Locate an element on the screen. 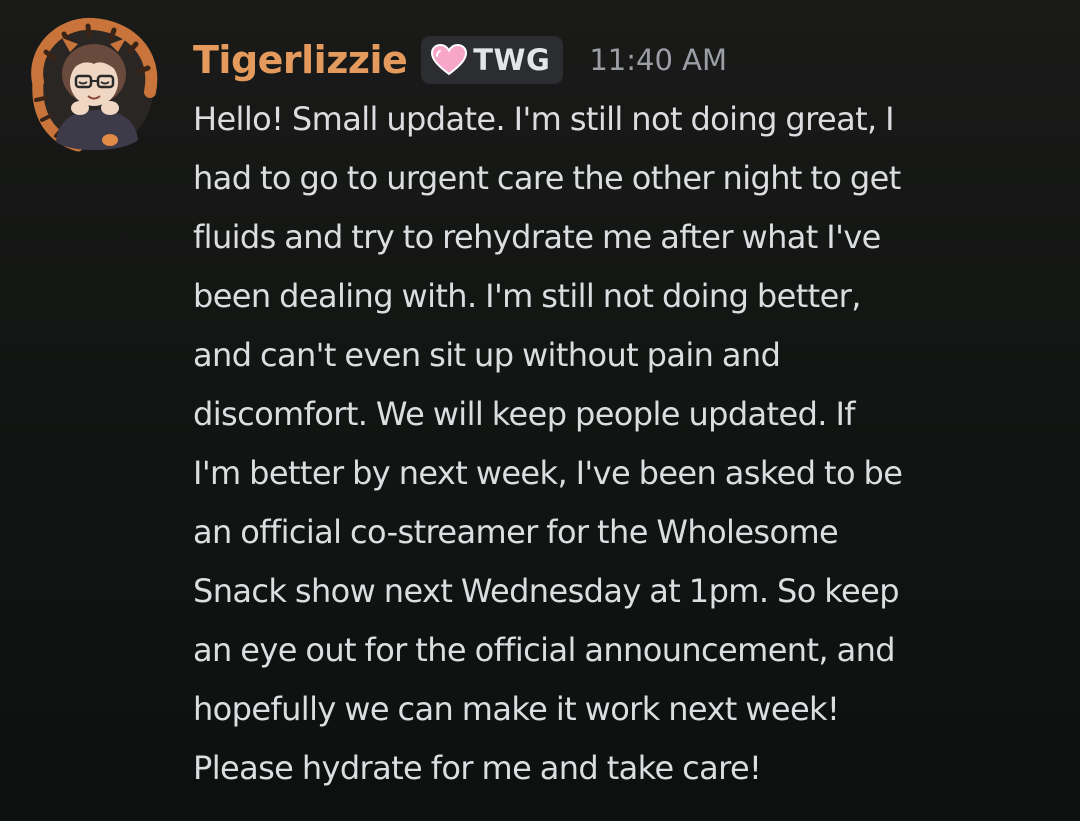 The width and height of the screenshot is (1080, 821). heart-icon is located at coordinates (449, 60).